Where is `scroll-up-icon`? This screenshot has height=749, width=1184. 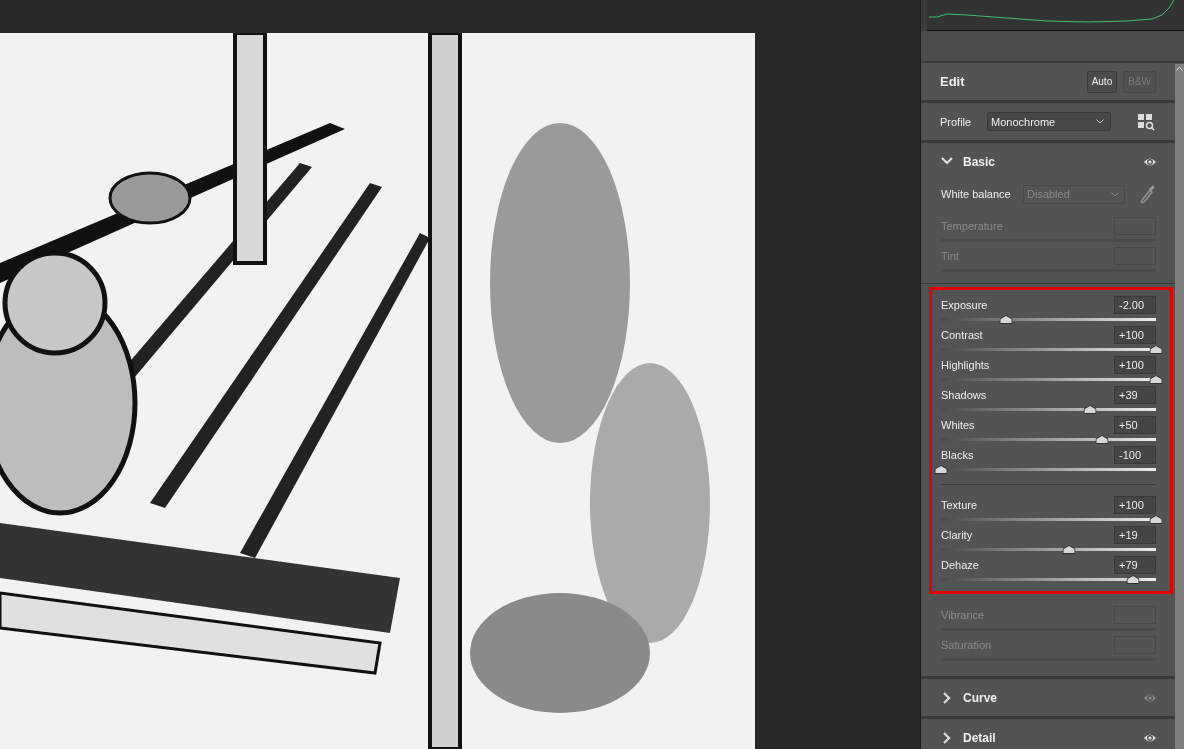
scroll-up-icon is located at coordinates (1179, 68).